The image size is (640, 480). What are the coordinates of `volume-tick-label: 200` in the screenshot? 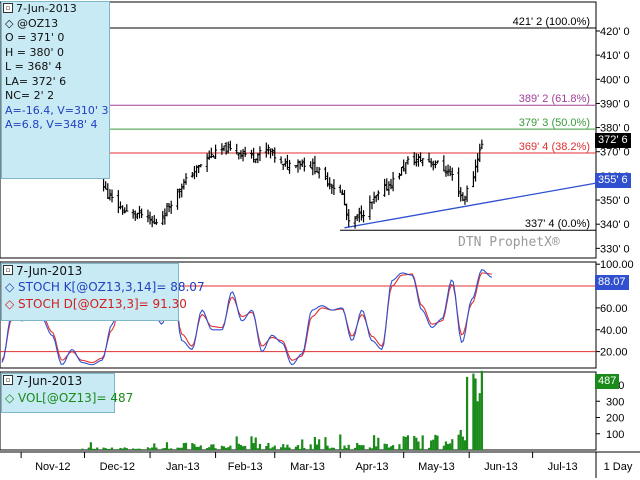 It's located at (615, 419).